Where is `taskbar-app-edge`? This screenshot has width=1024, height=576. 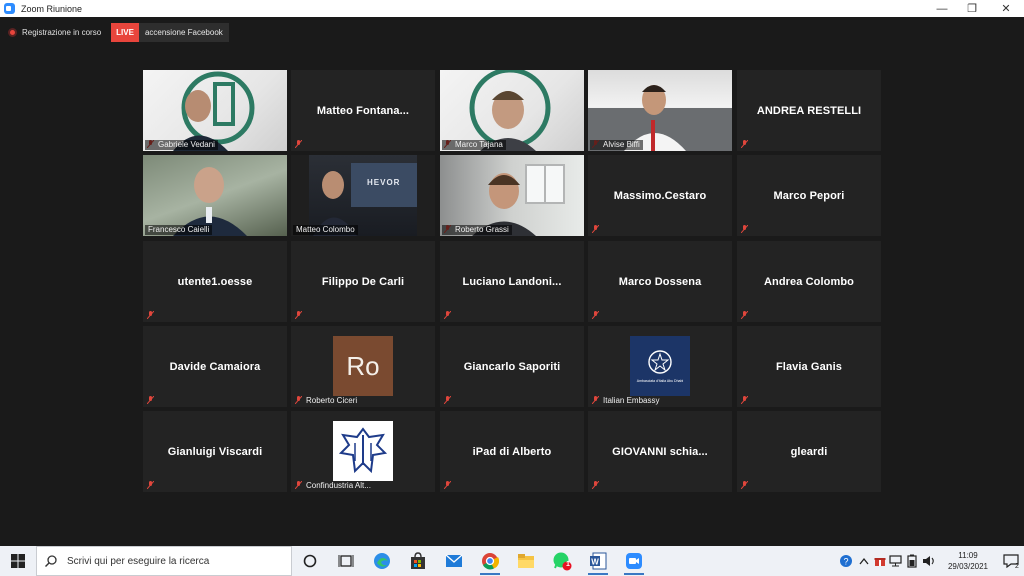 taskbar-app-edge is located at coordinates (382, 561).